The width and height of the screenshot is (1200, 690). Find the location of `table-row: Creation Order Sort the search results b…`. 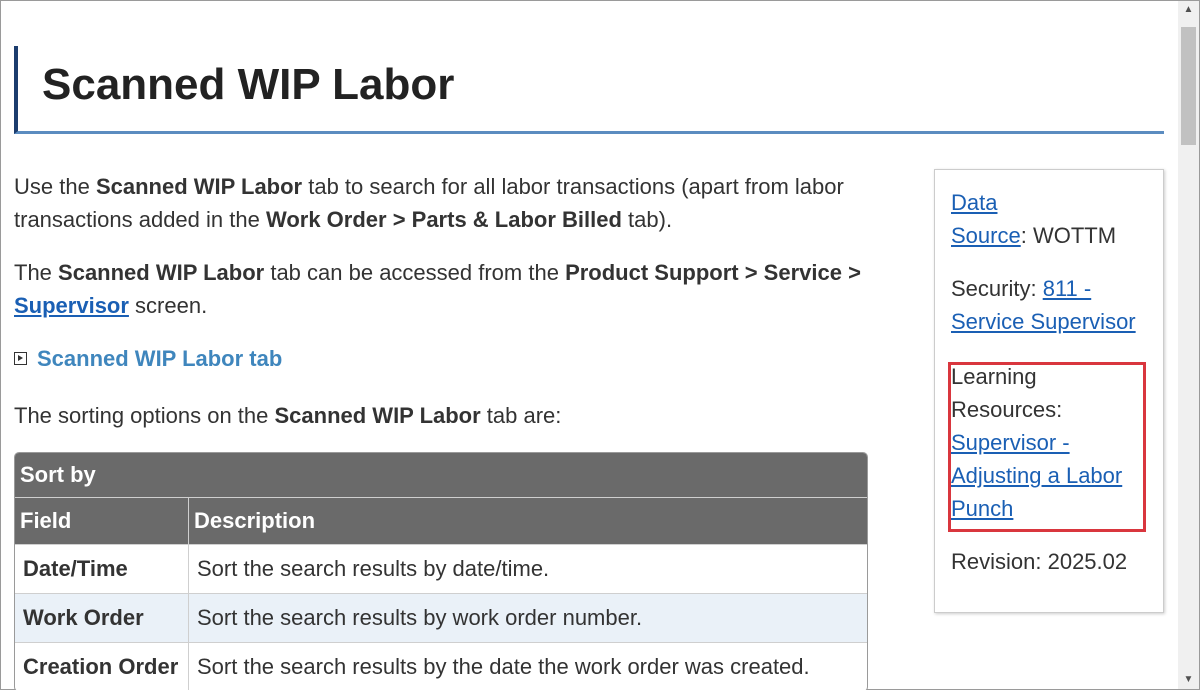

table-row: Creation Order Sort the search results b… is located at coordinates (441, 666).